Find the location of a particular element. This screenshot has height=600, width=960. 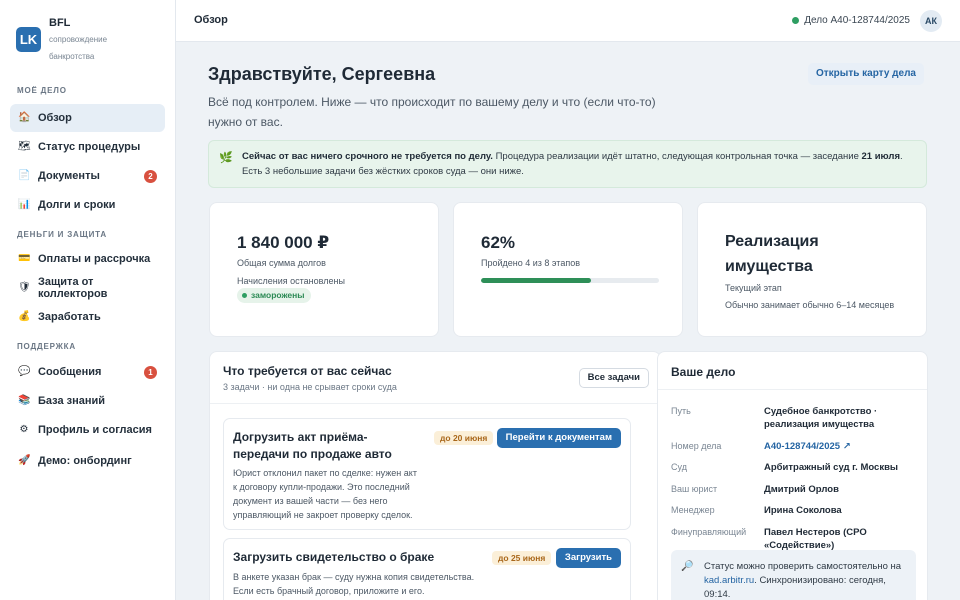

documents-badge: 2 is located at coordinates (150, 176).